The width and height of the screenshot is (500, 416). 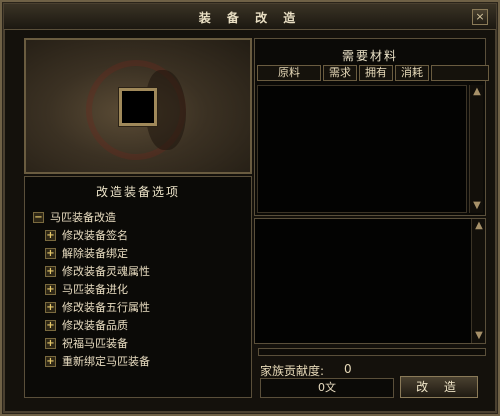 I want to click on tree-root-horse-equip: − 马匹装备改造, so click(x=74, y=217).